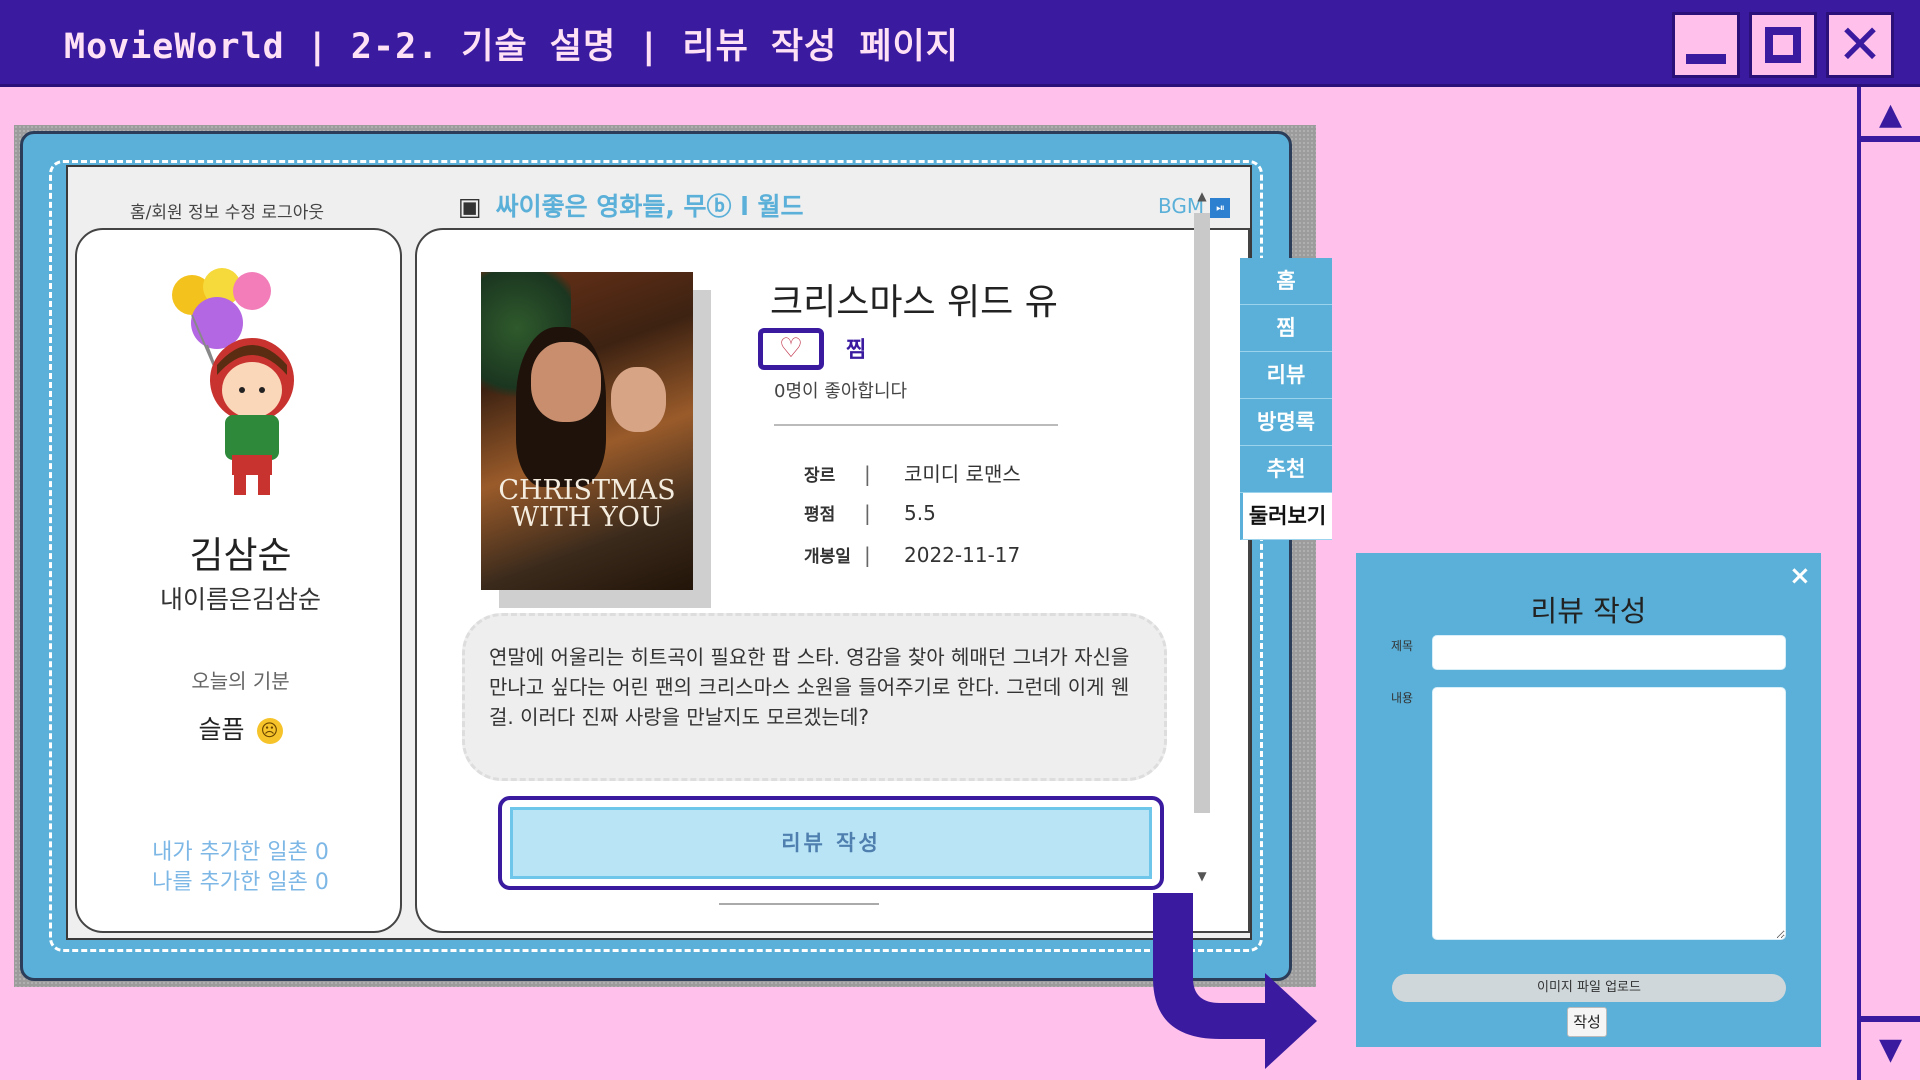 This screenshot has width=1920, height=1080. Describe the element at coordinates (960, 43) in the screenshot. I see `title-bar: MovieWorld | 2-2. 기술 설명 | 리뷰 작성 페이지 ✕` at that location.